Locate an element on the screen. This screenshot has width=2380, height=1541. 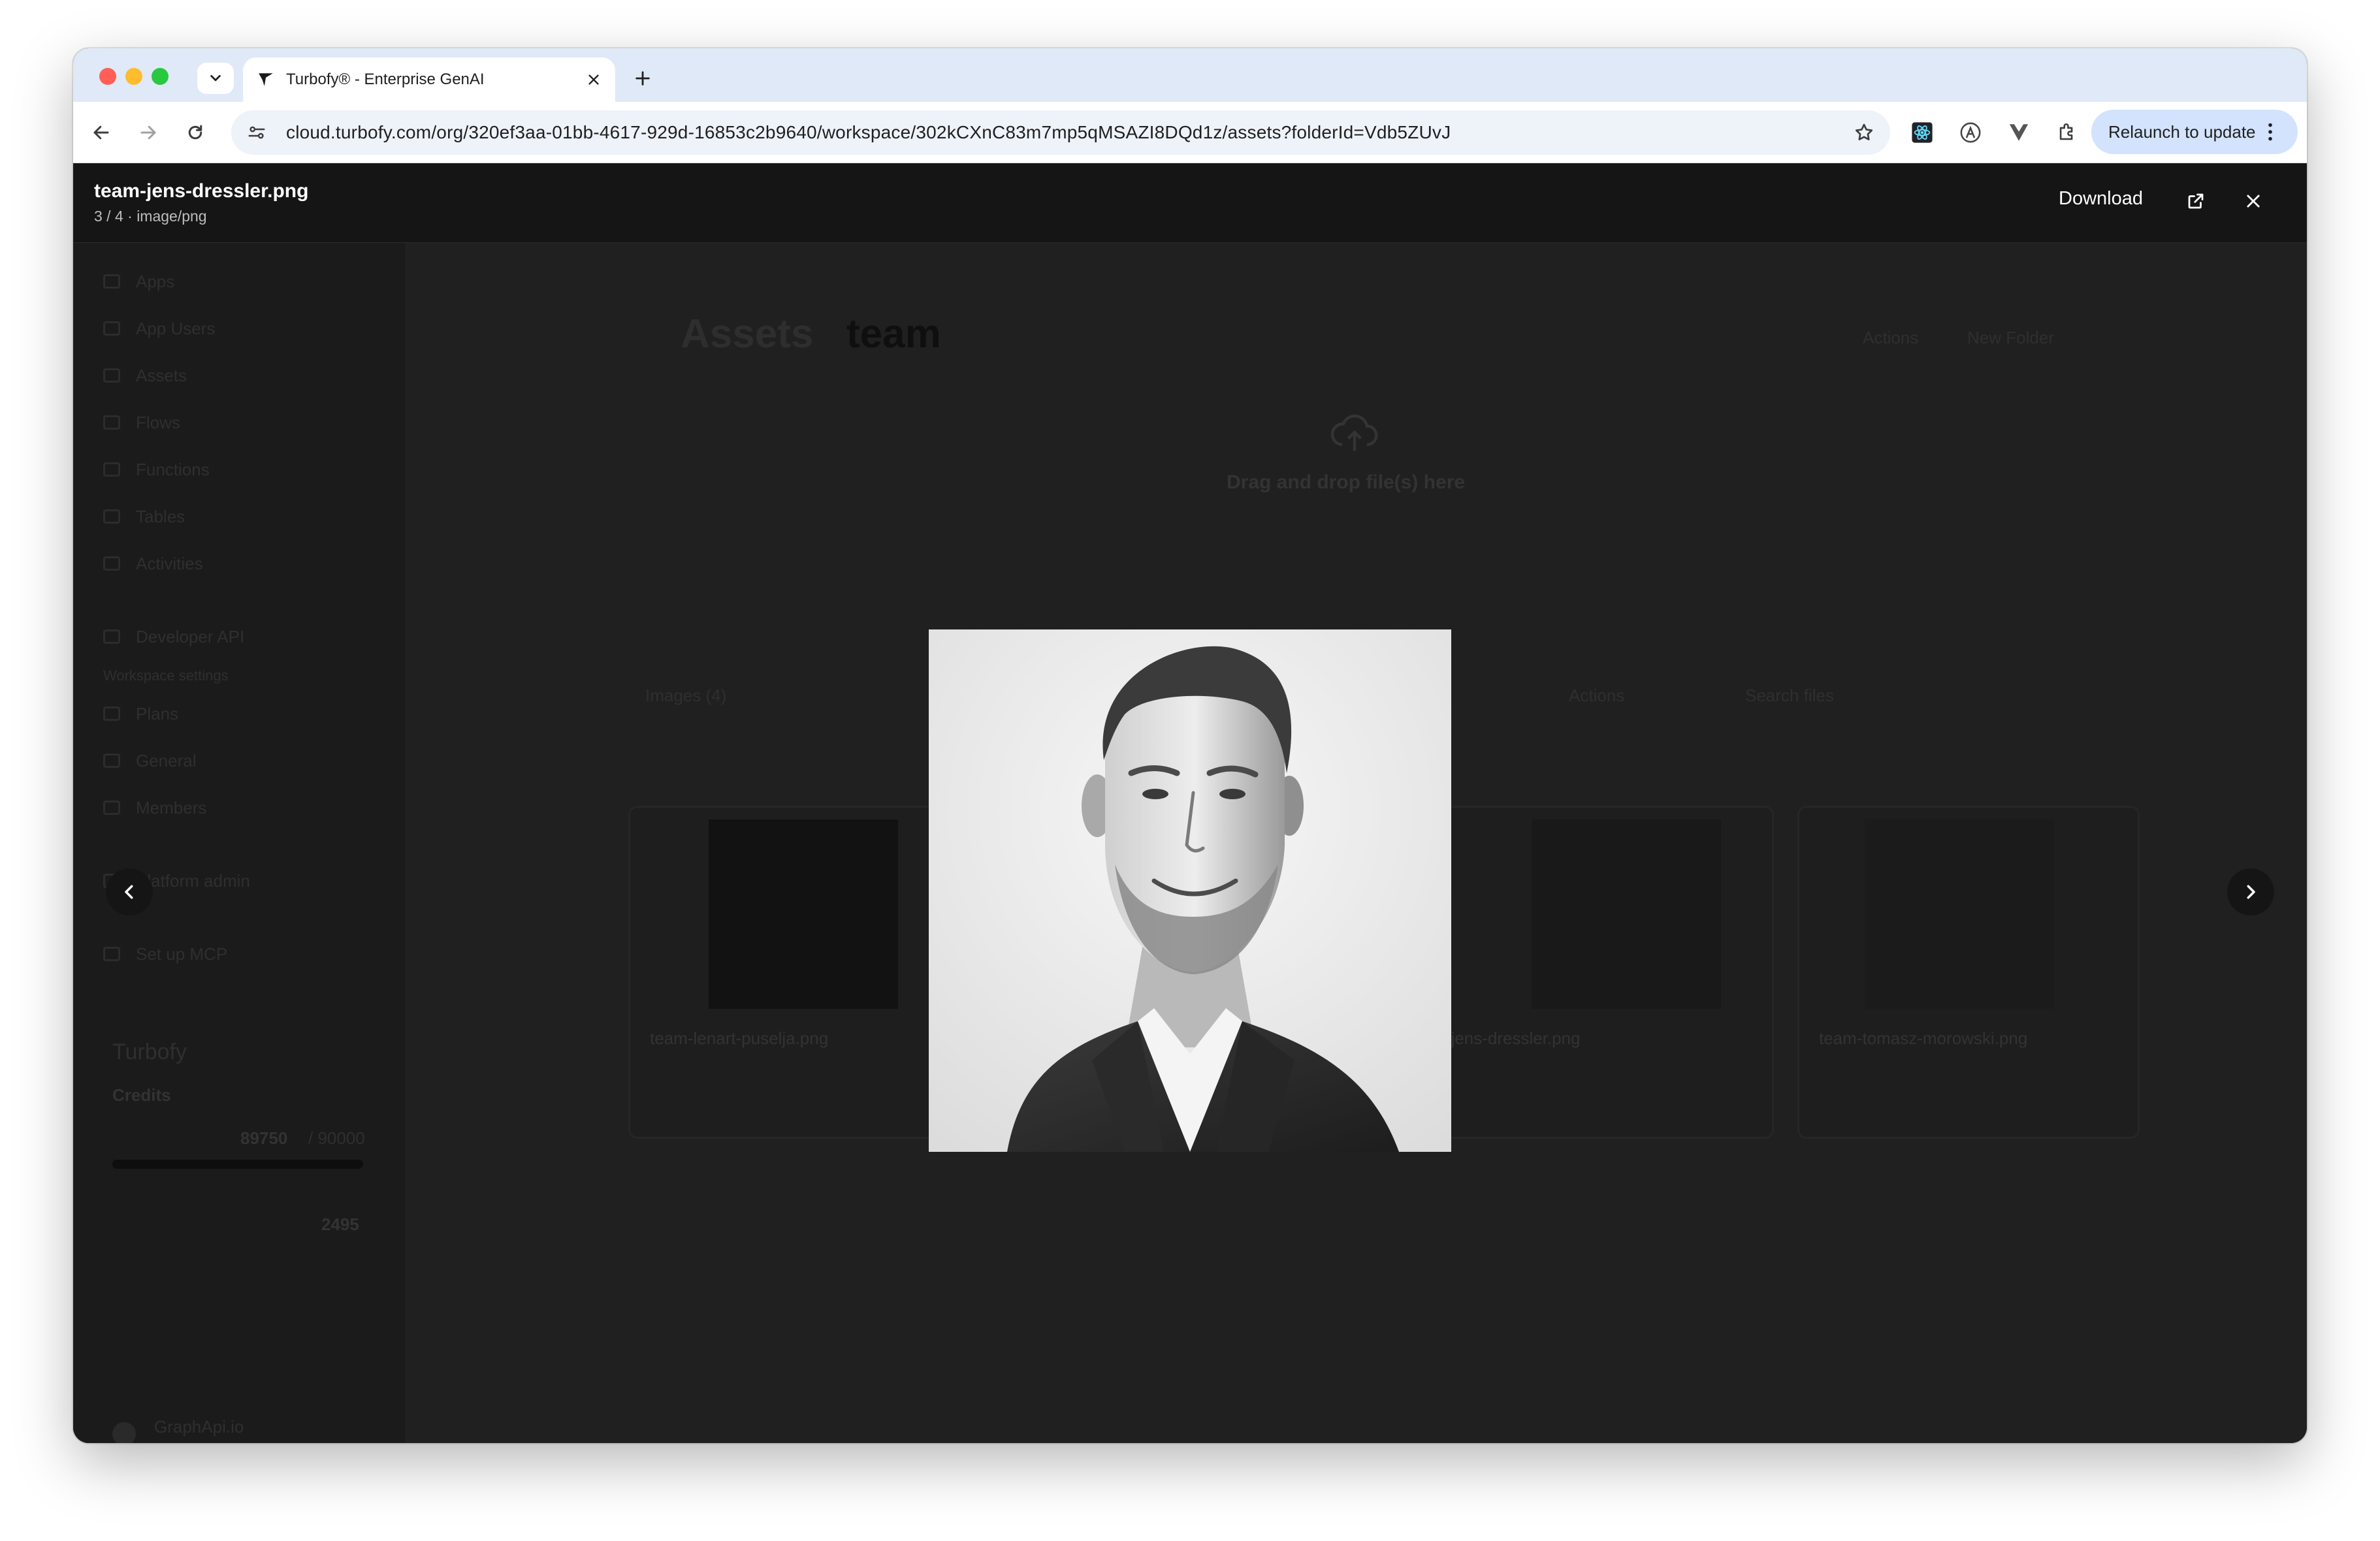
sidebar-item-platform-admin: Platform admin is located at coordinates (193, 881).